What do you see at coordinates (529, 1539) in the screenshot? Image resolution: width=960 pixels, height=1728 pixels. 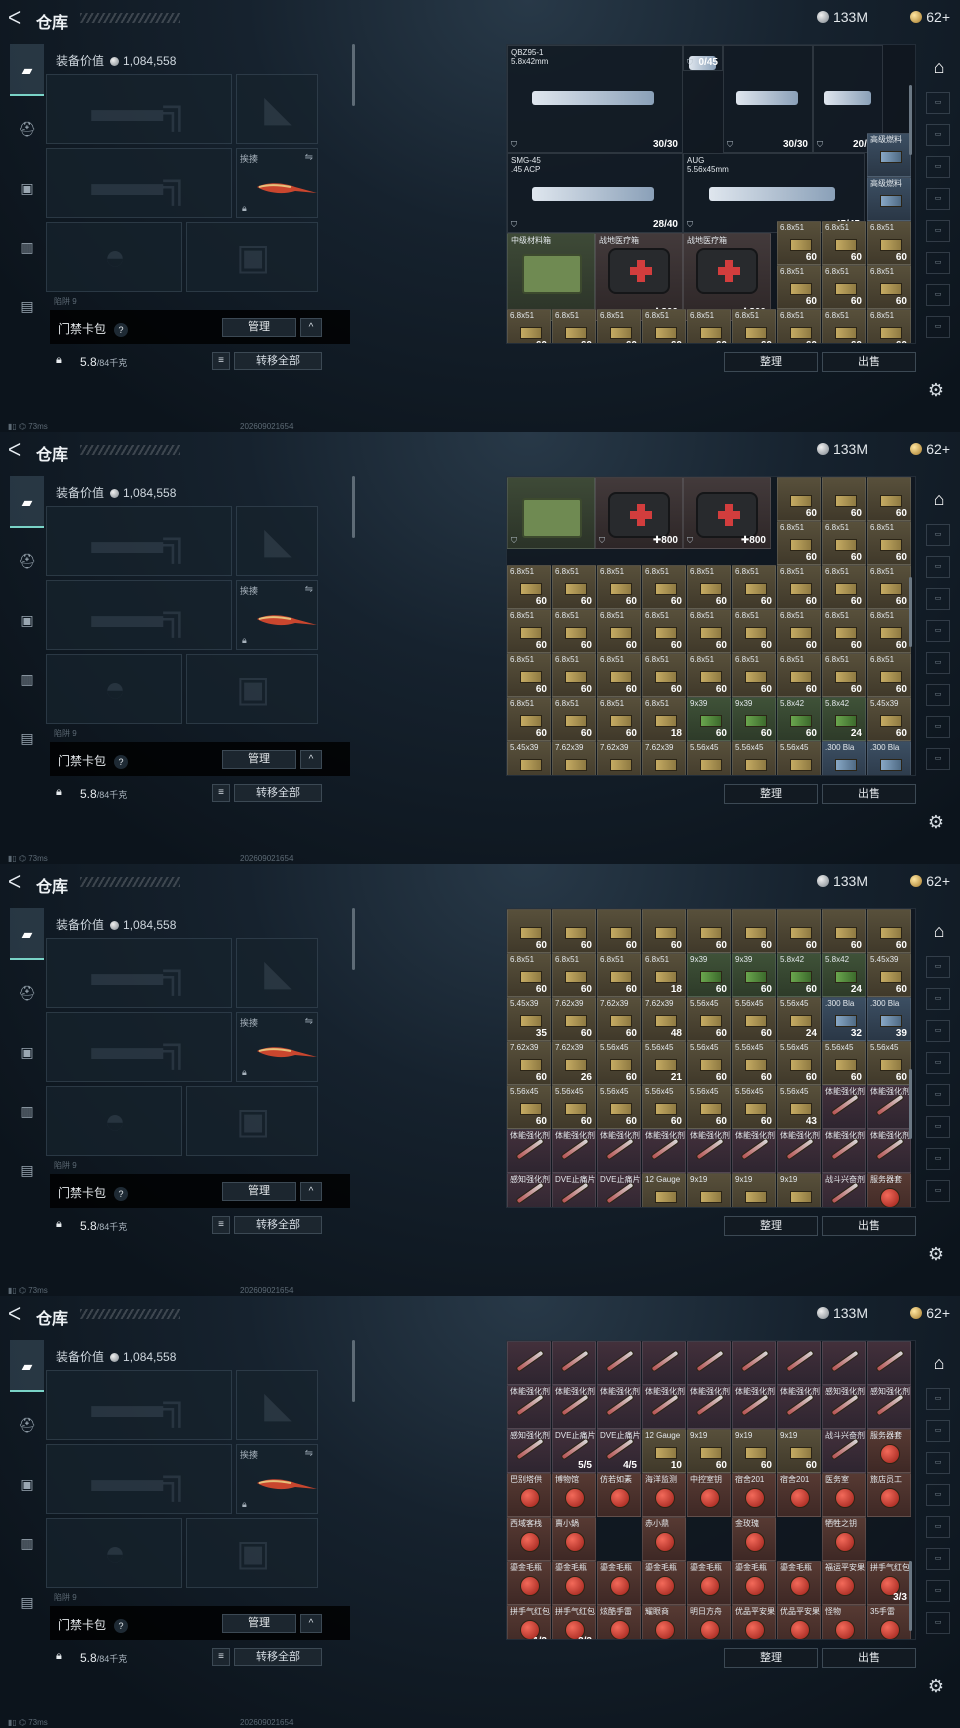 I see `storage-item: 西域客栈` at bounding box center [529, 1539].